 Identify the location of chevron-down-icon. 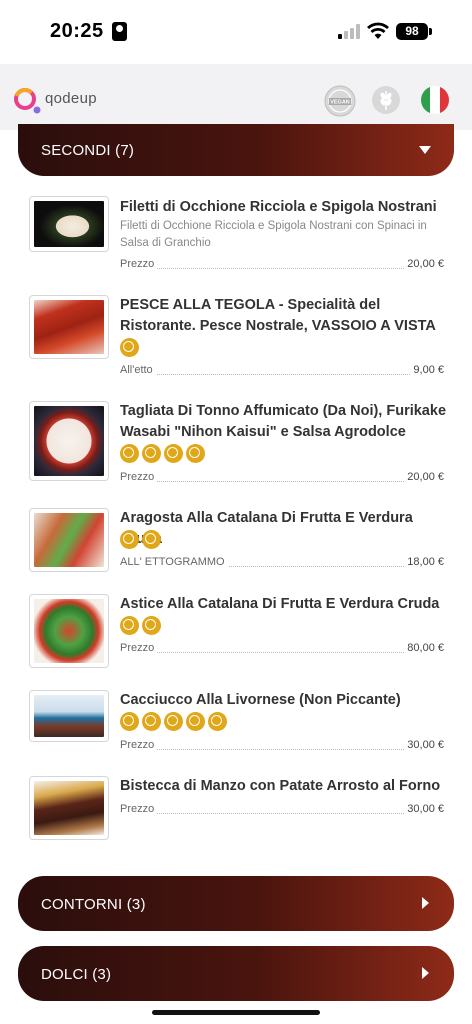
(425, 150).